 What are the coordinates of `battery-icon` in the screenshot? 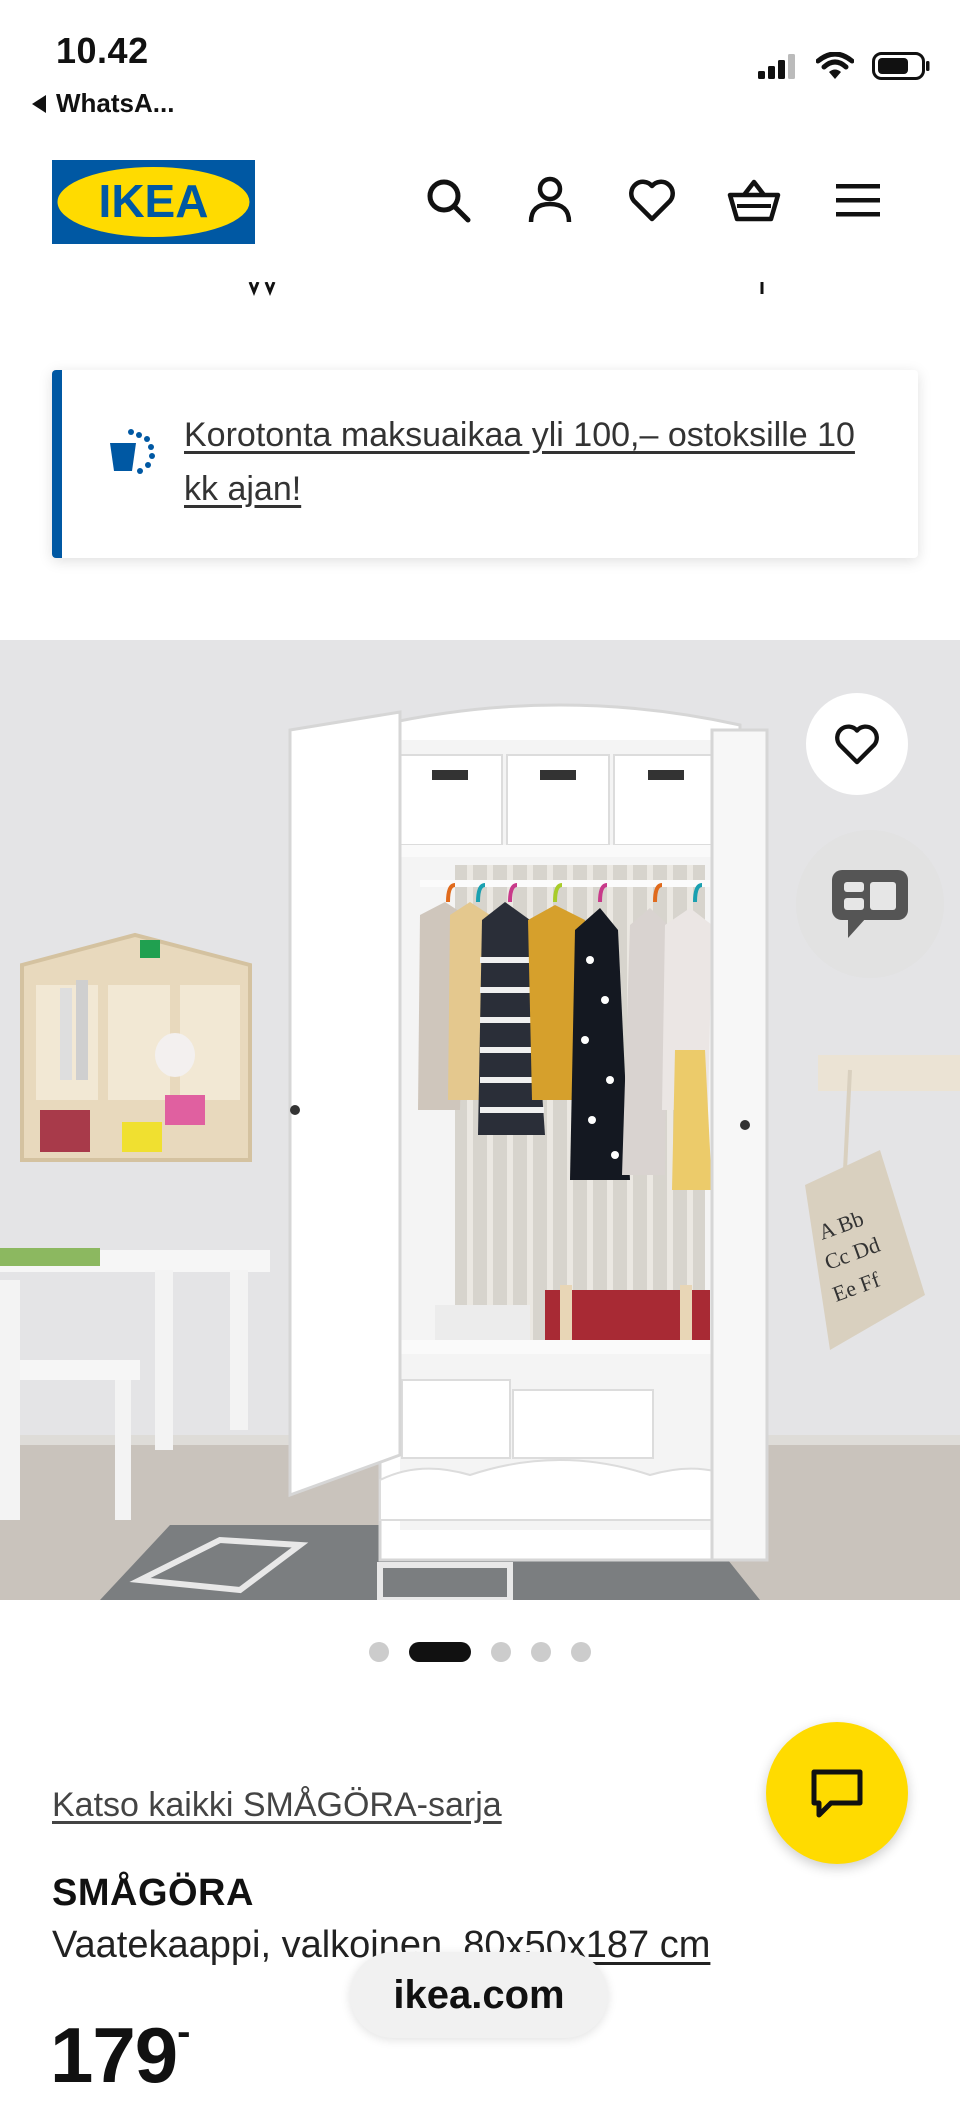 It's located at (901, 66).